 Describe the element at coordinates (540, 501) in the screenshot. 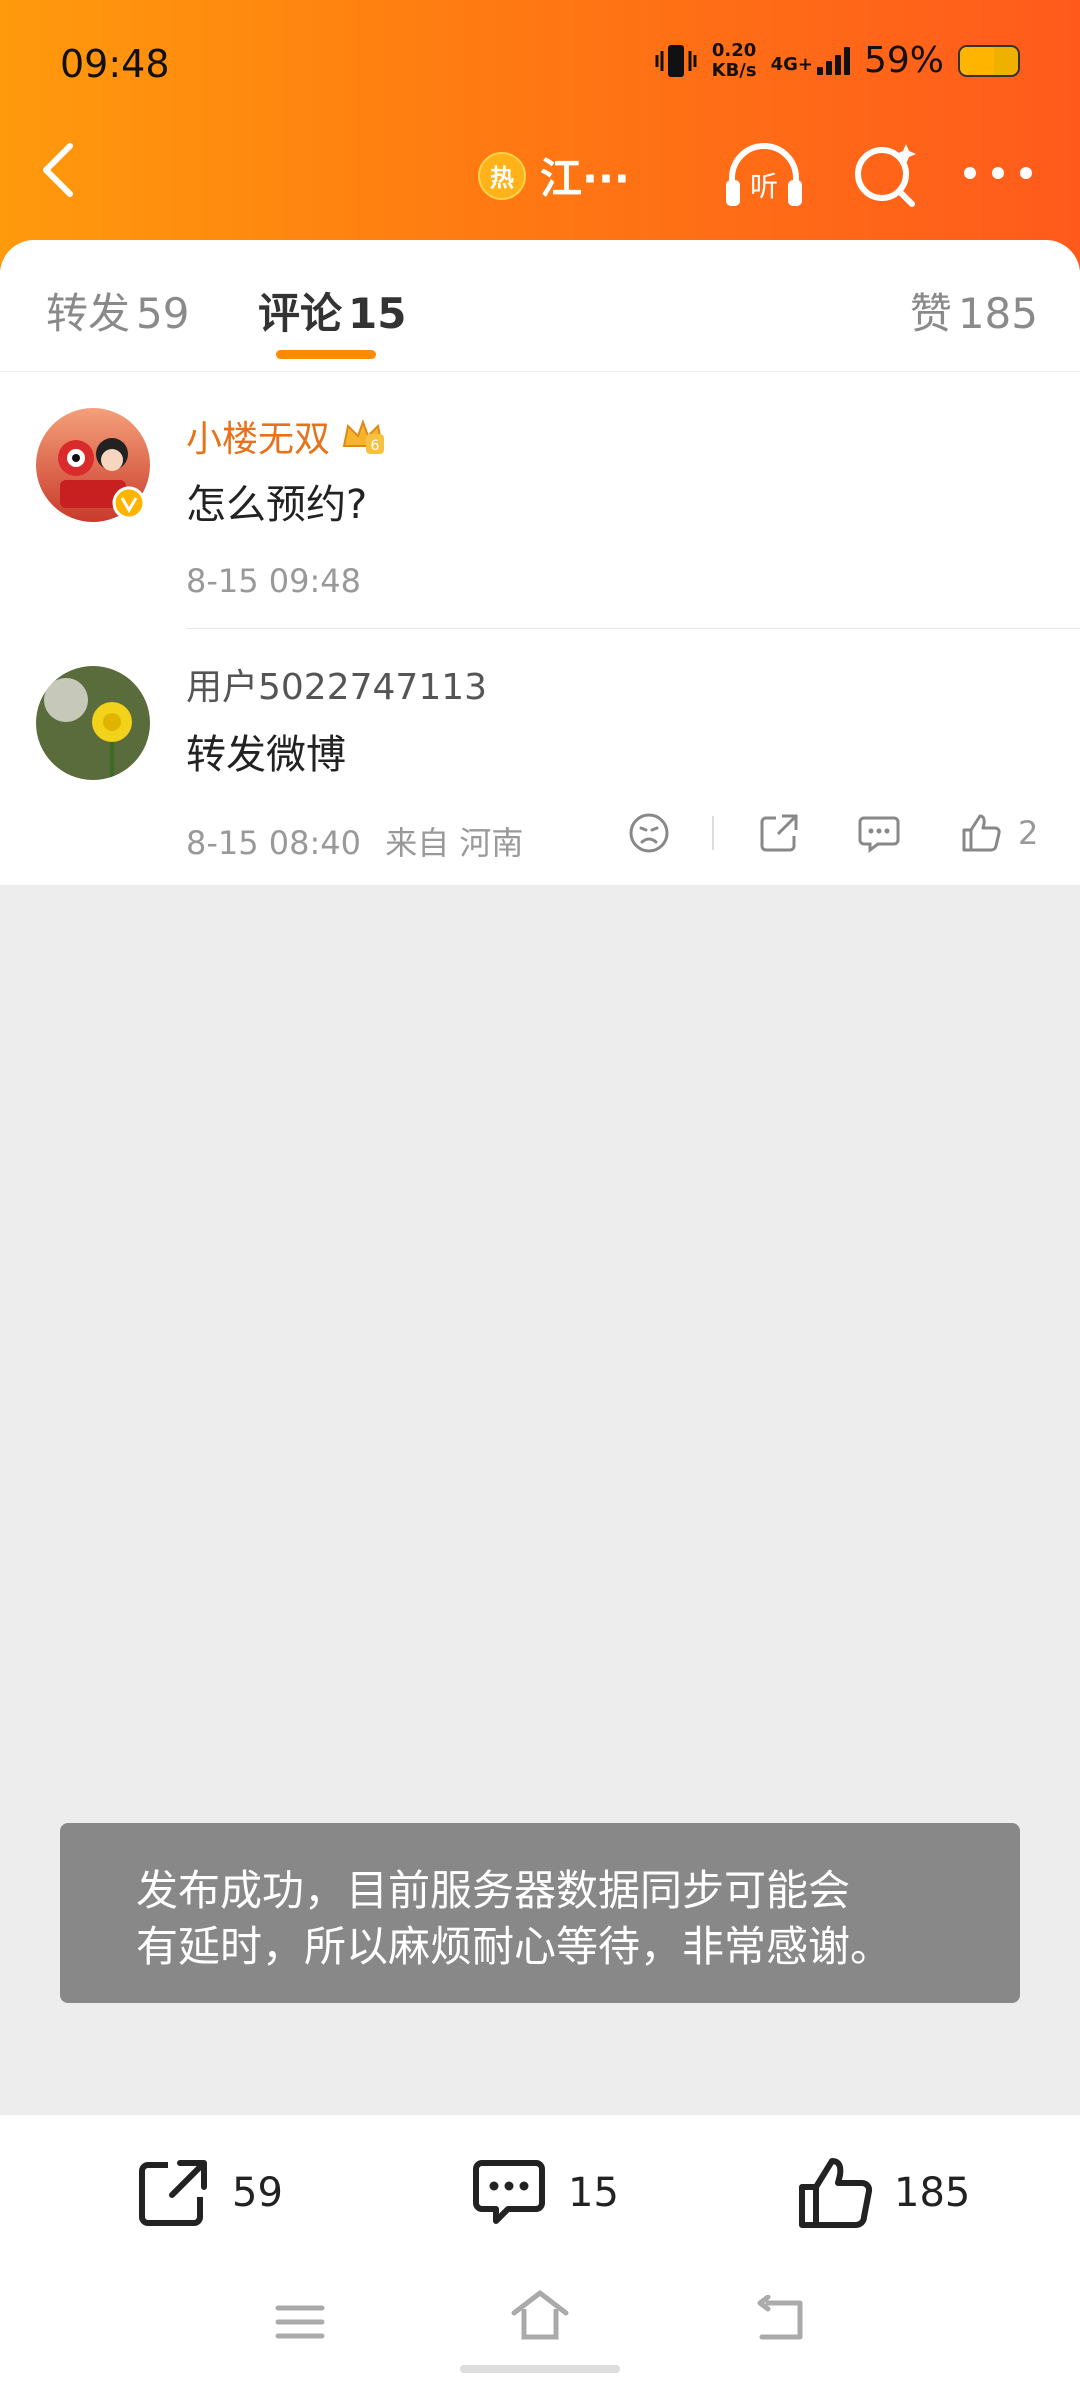

I see `comment-item: 小楼无双 6 怎么预约? 8-15 09:48` at that location.